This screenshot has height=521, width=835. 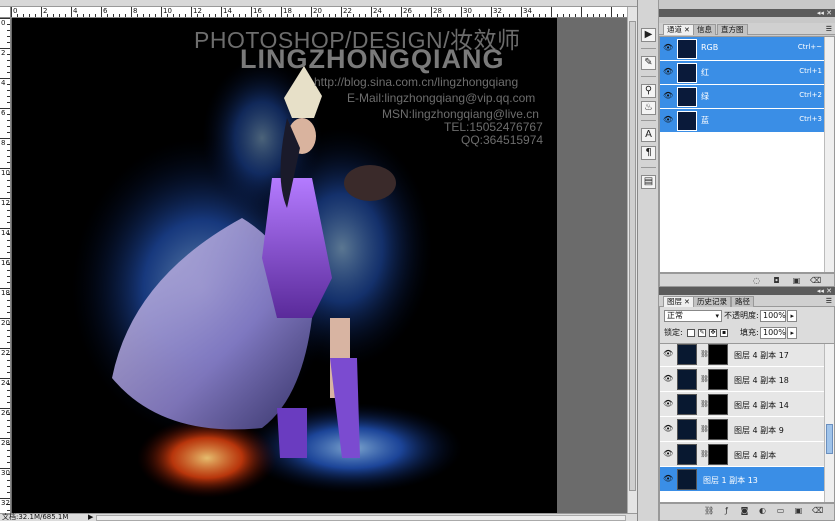 I want to click on play-icon: ▶, so click(x=648, y=35).